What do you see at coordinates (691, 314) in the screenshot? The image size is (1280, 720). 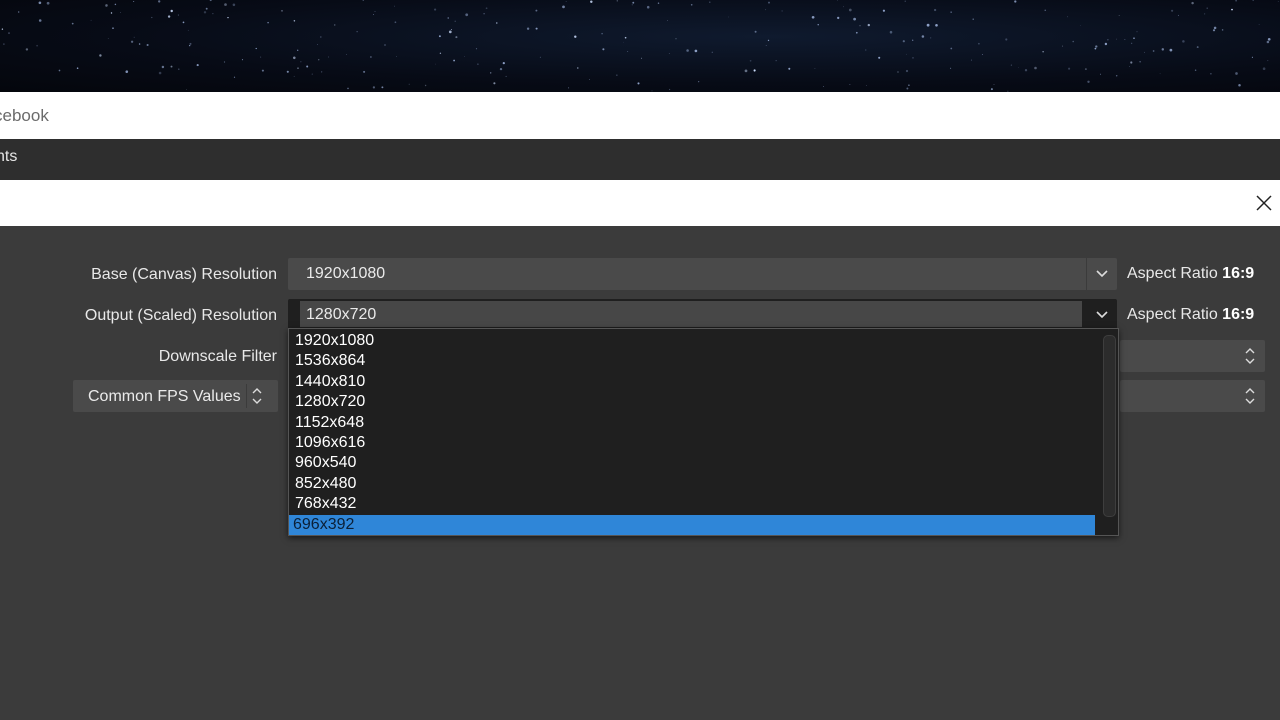 I see `output-resolution-edit-bg` at bounding box center [691, 314].